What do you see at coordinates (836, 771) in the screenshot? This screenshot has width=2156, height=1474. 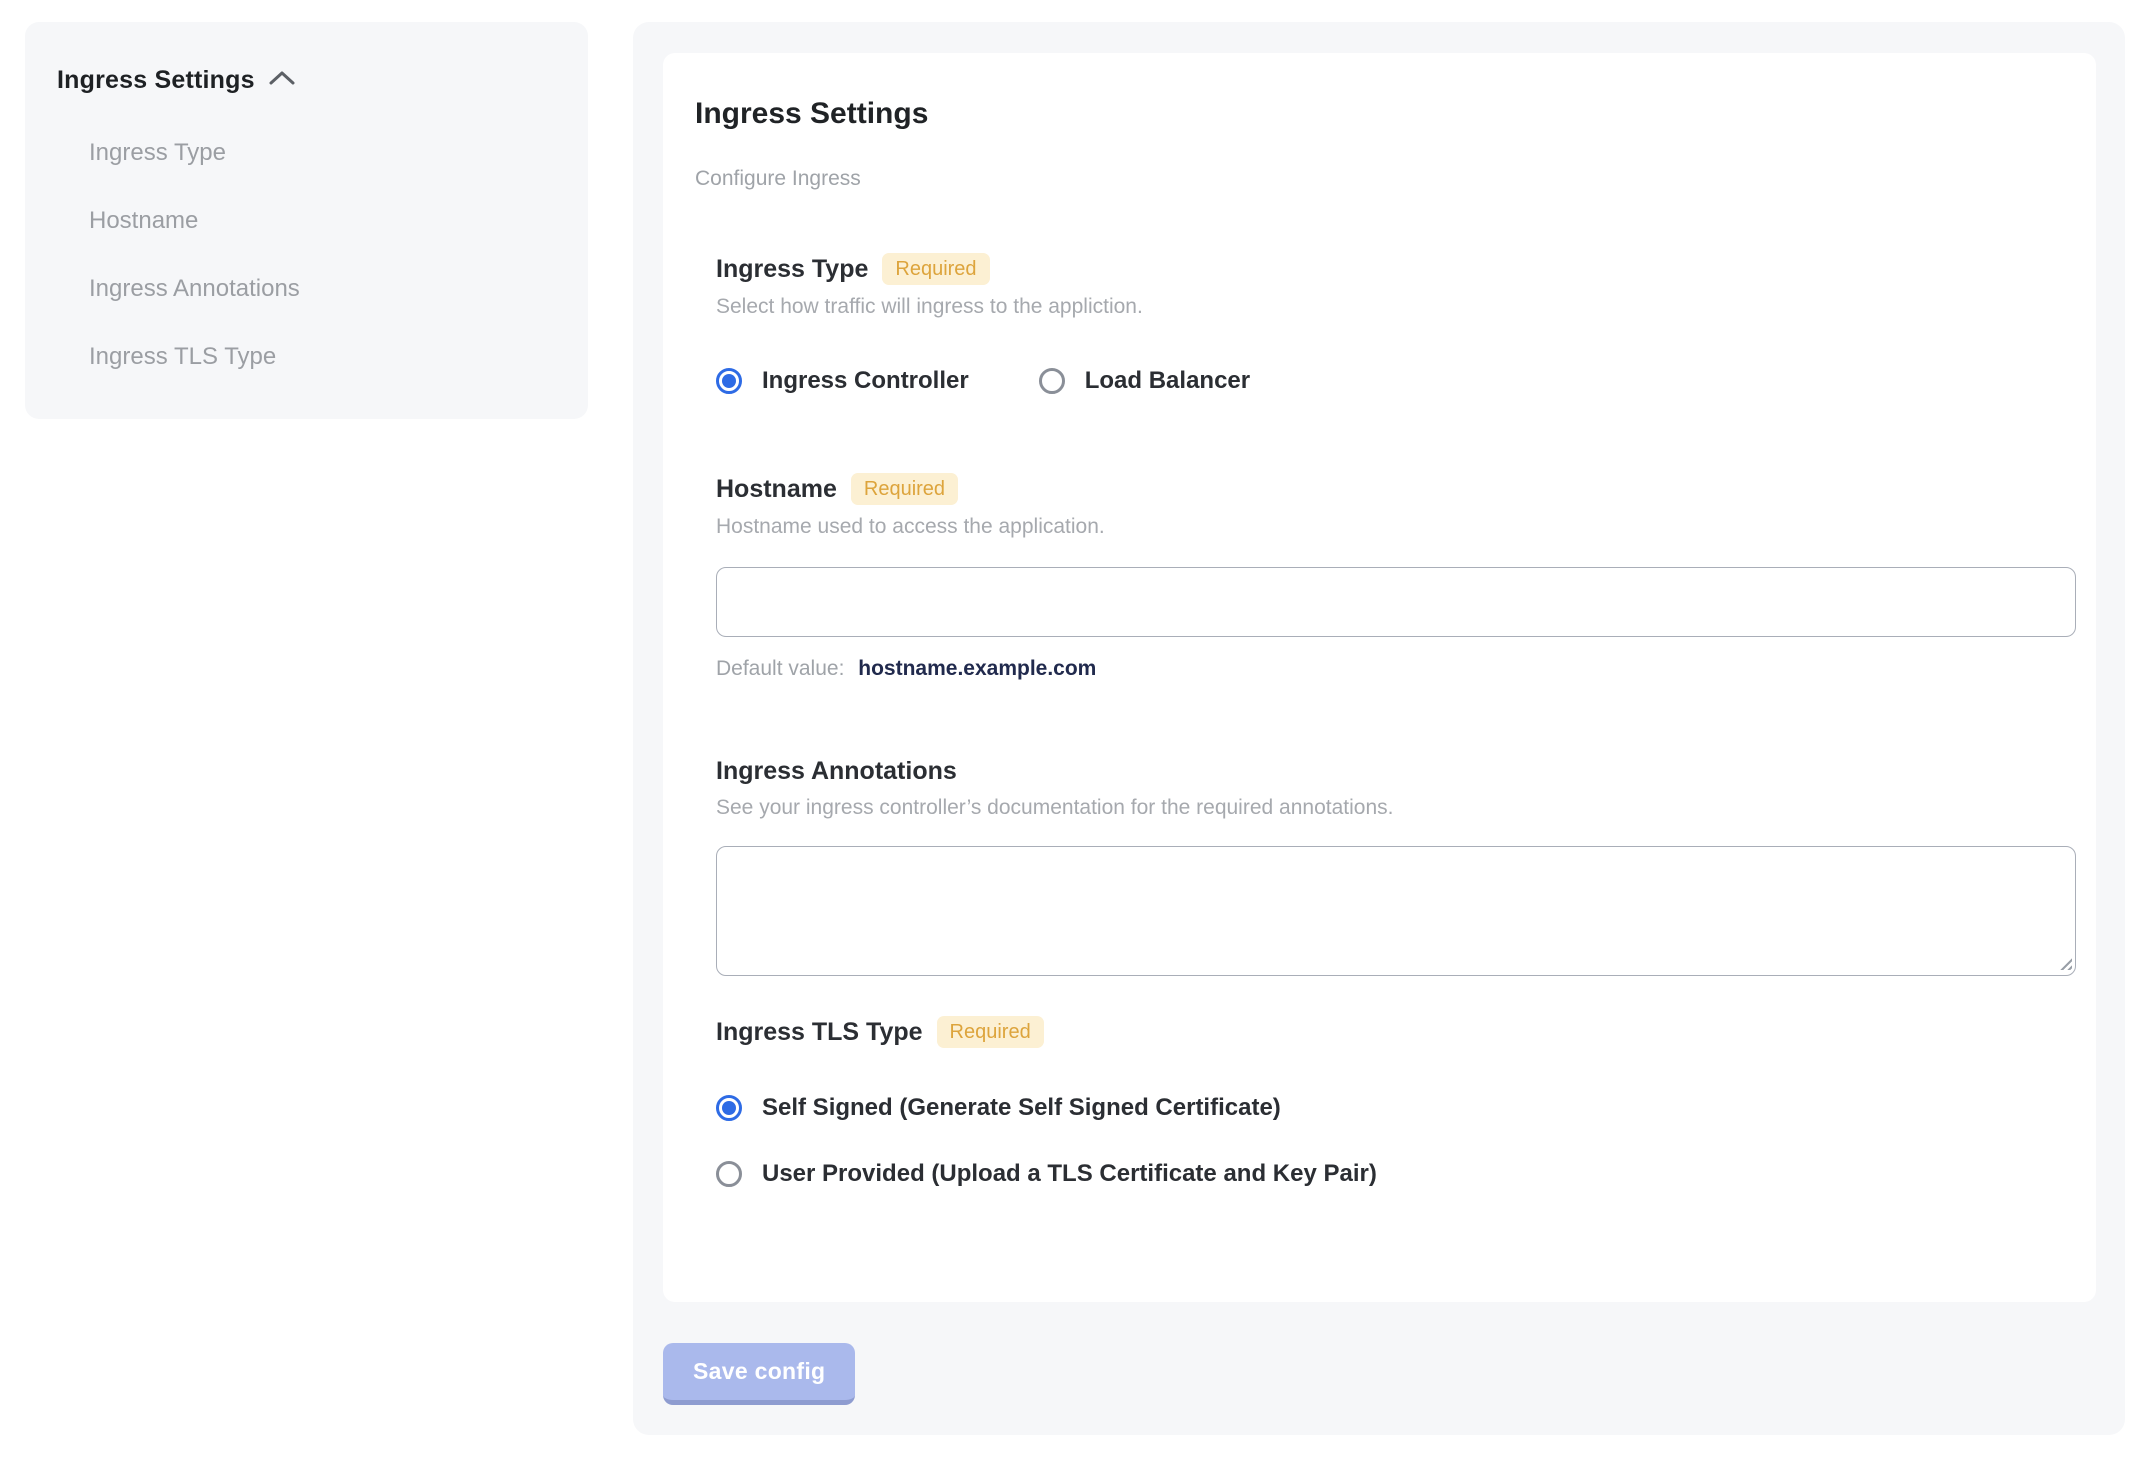 I see `ingress-annotations-label: Ingress Annotations` at bounding box center [836, 771].